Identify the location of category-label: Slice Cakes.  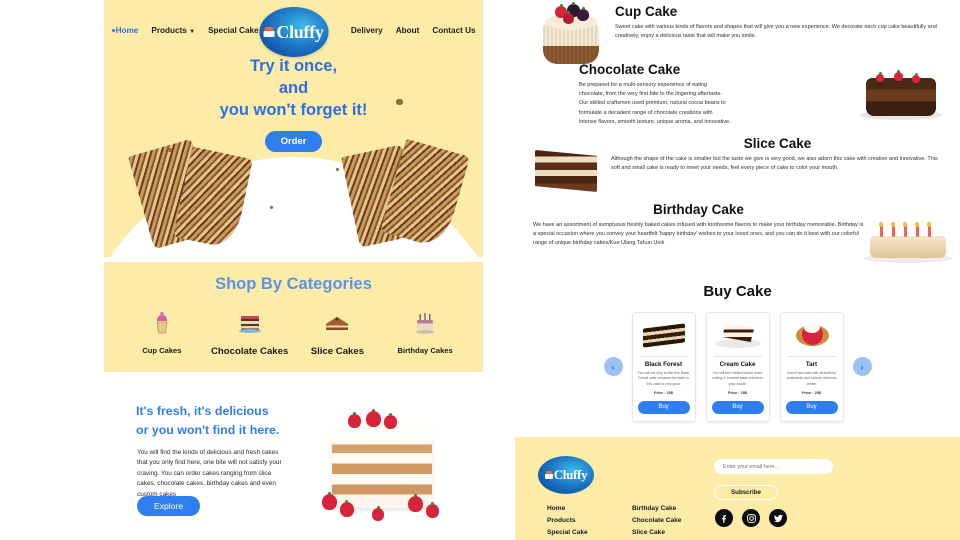
(337, 351).